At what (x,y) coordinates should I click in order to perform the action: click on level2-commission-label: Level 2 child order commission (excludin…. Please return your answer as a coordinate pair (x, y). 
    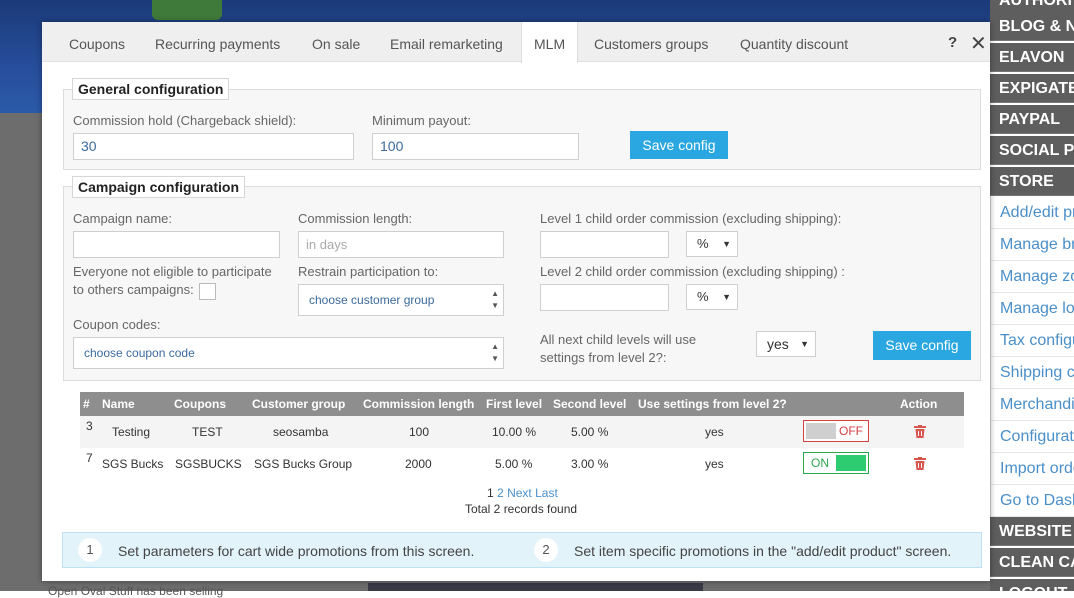
    Looking at the image, I should click on (692, 271).